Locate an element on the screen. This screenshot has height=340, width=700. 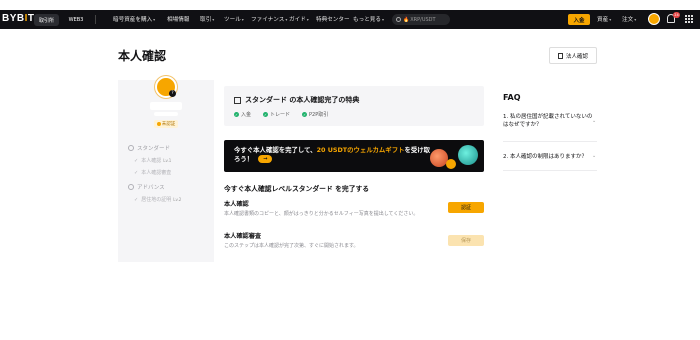
substep-identity: ✓ 本人確認 Lv.1 is located at coordinates (153, 161).